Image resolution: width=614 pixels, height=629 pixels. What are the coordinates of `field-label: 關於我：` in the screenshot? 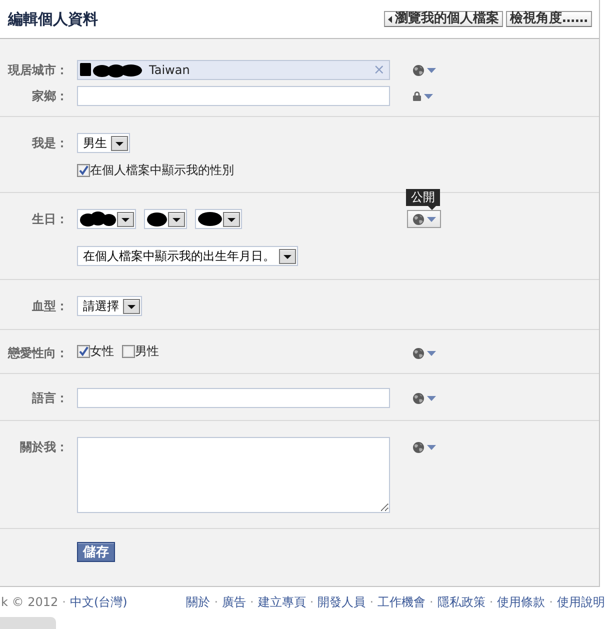 It's located at (43, 447).